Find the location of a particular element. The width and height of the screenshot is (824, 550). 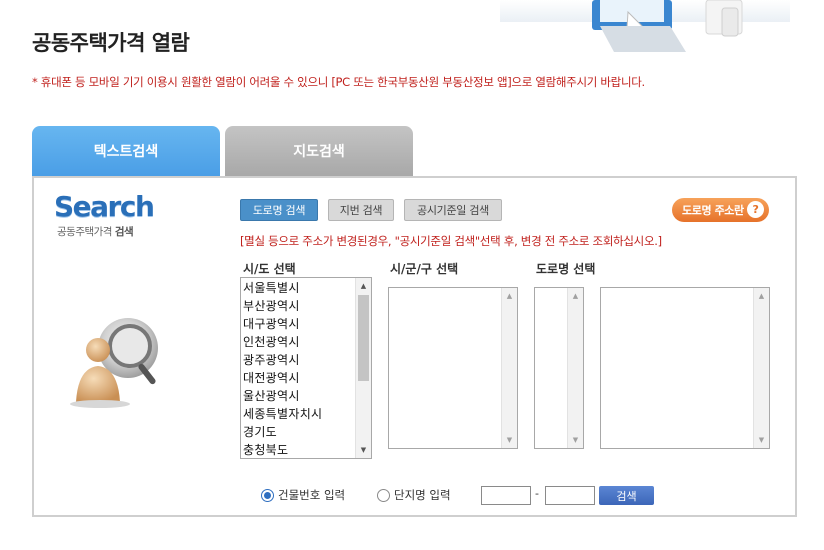

person-magnifier-illustration is located at coordinates (114, 363).